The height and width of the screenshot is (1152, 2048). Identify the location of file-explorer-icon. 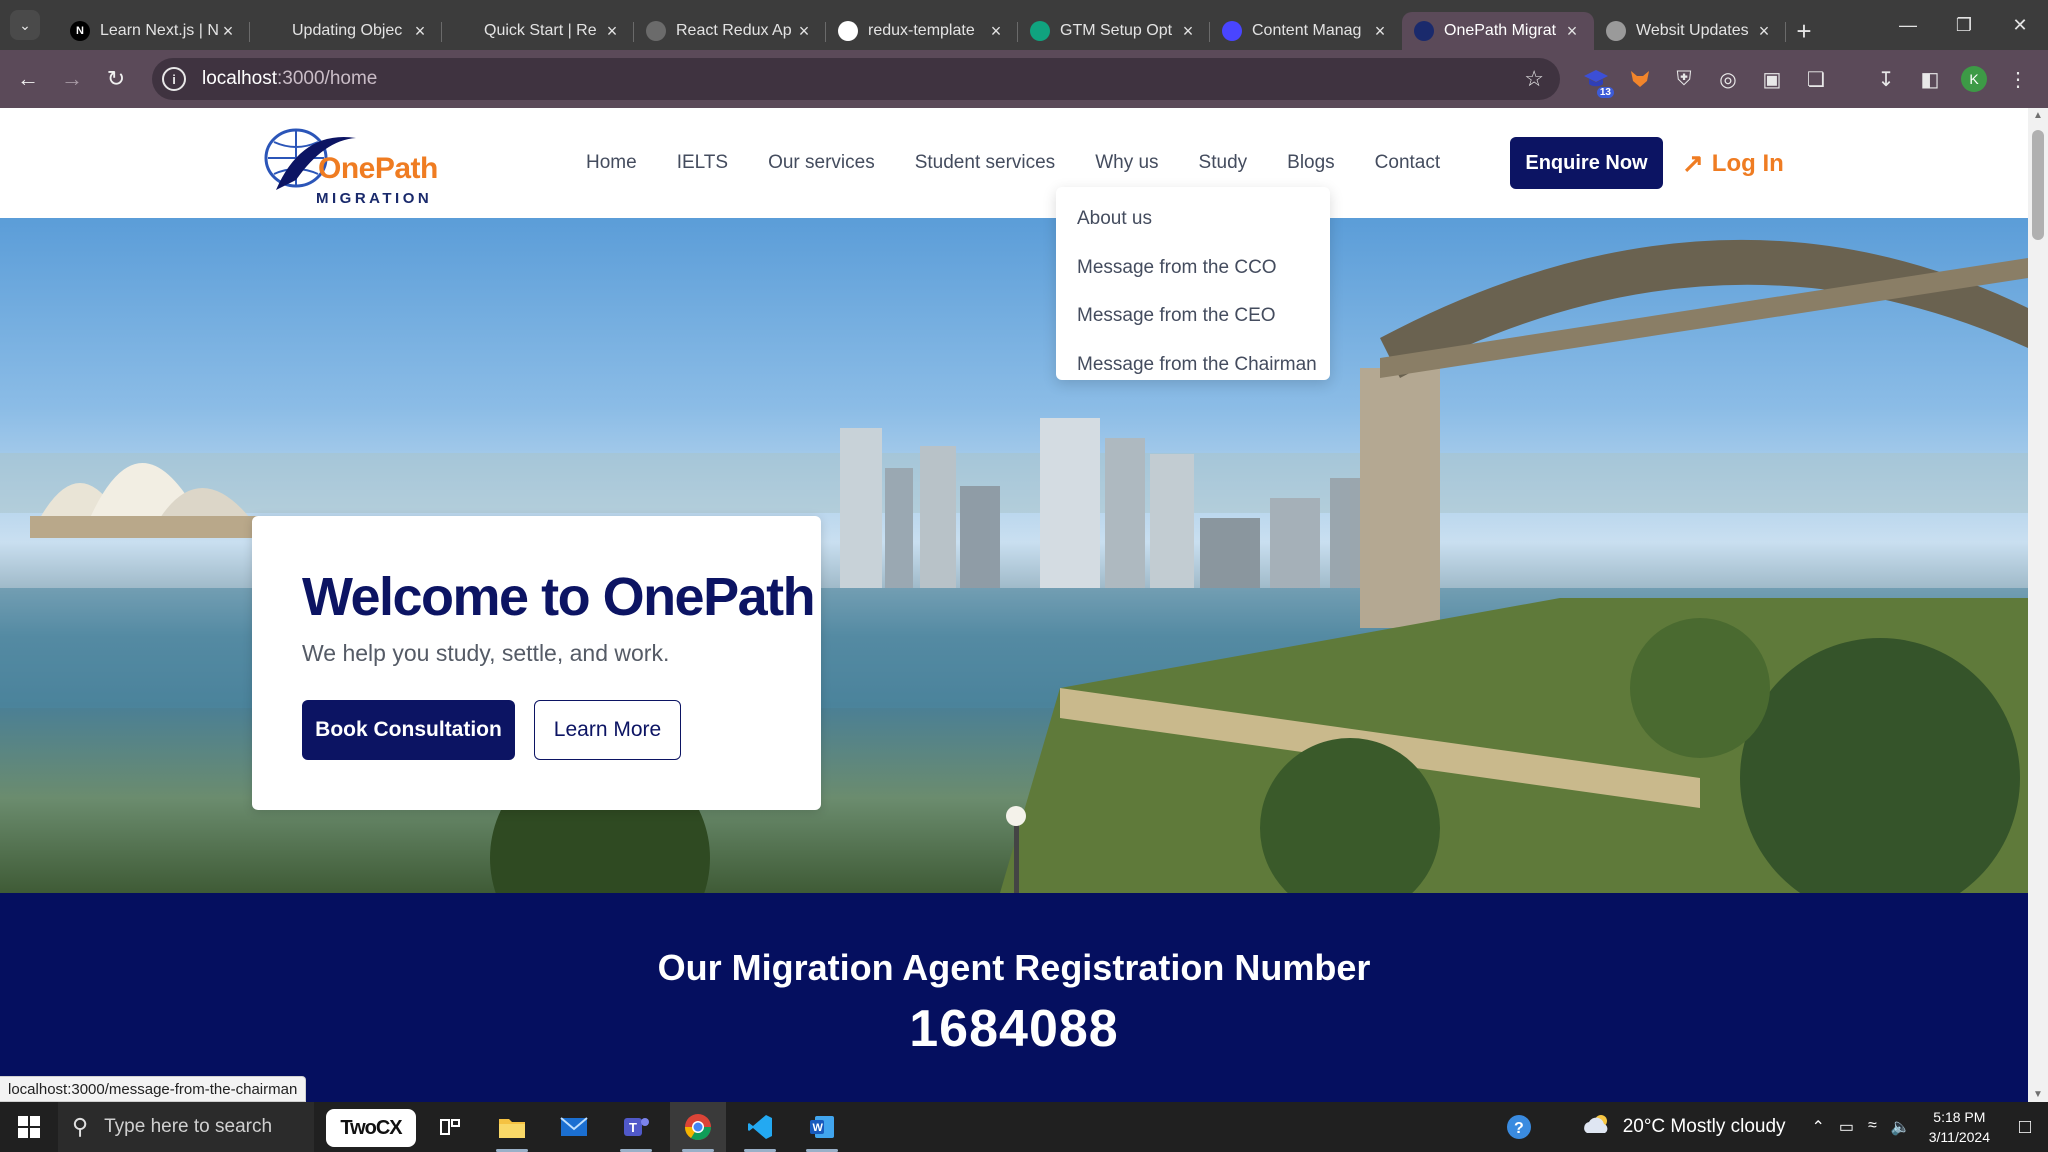
(512, 1127).